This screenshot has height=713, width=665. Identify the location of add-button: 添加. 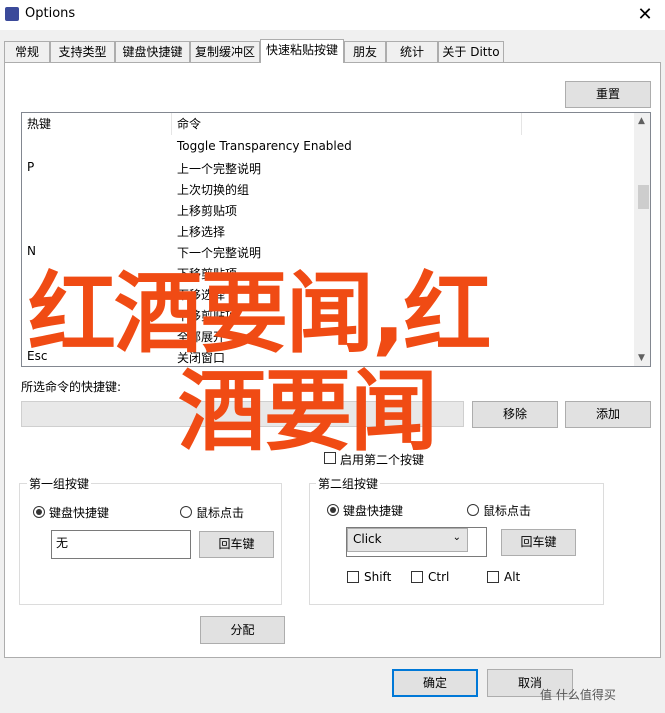
(608, 414).